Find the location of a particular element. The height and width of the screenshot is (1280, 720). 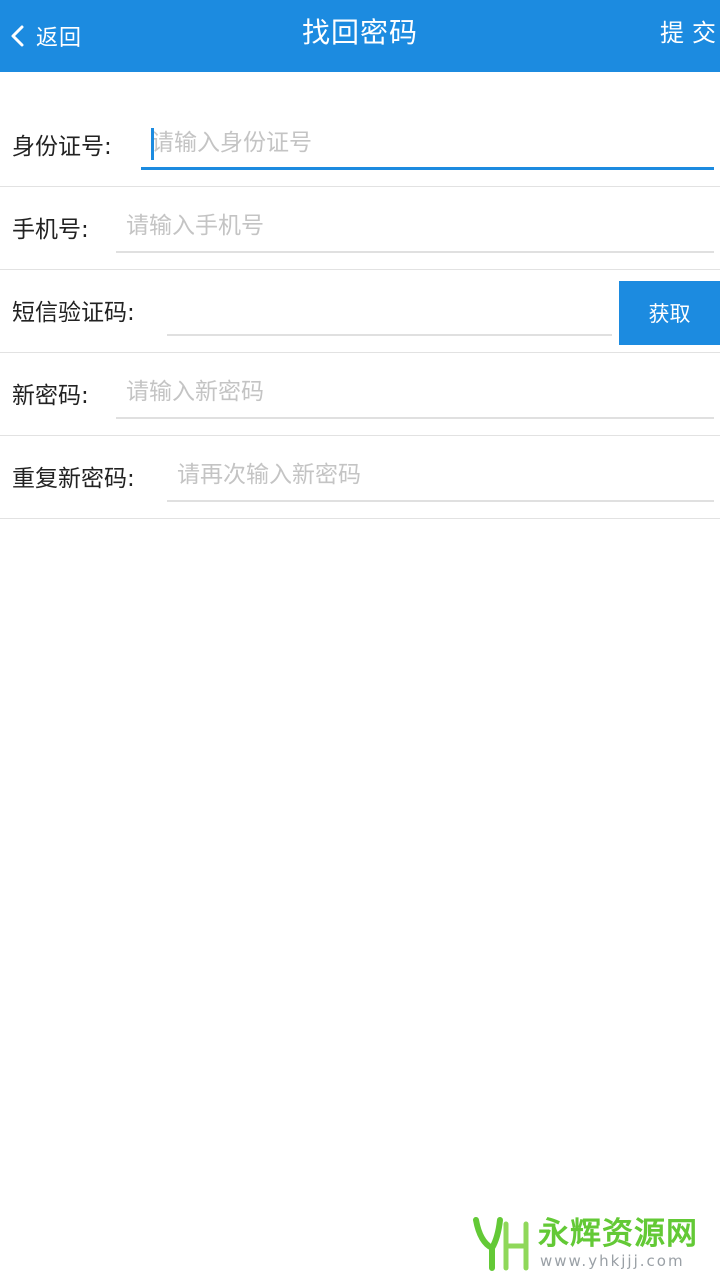

yh-logo-icon is located at coordinates (501, 1244).